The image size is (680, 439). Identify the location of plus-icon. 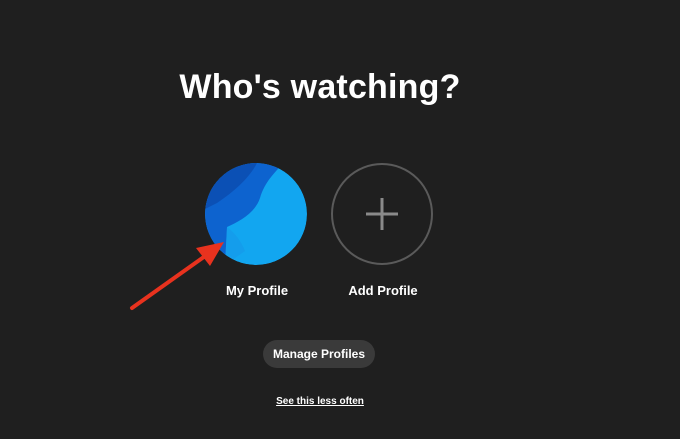
(382, 214).